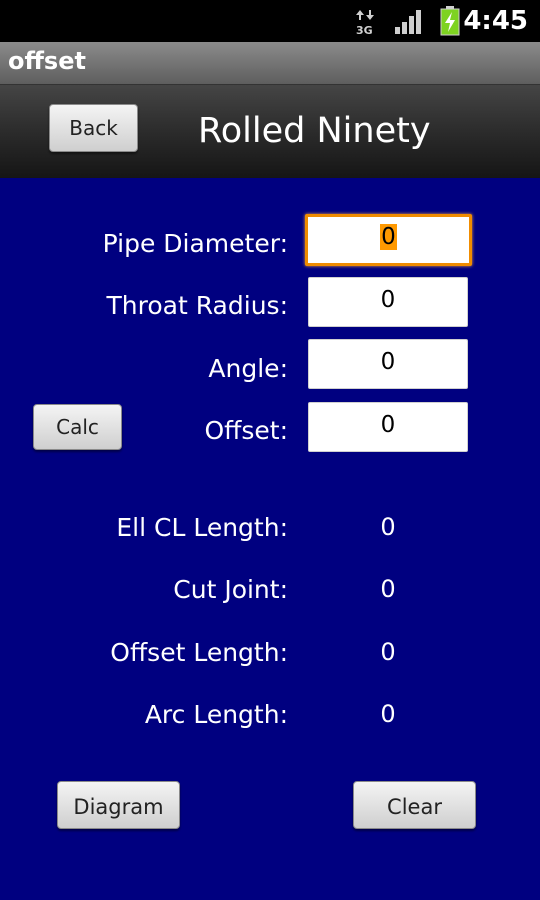  Describe the element at coordinates (365, 23) in the screenshot. I see `data-arrows-3g-icon: 3G` at that location.